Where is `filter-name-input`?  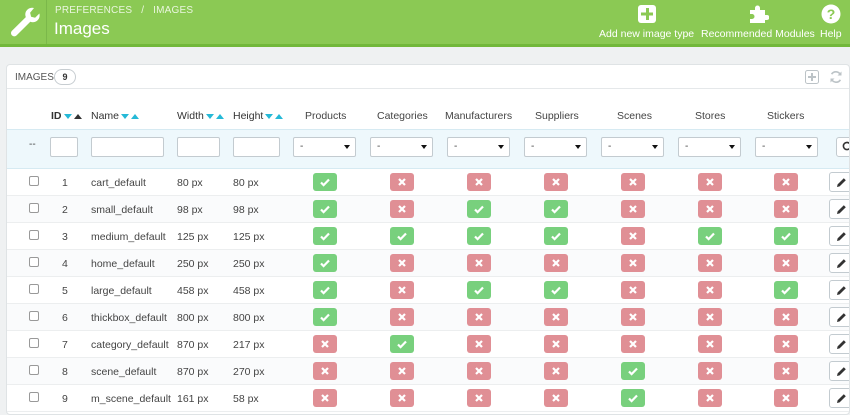
filter-name-input is located at coordinates (127, 147).